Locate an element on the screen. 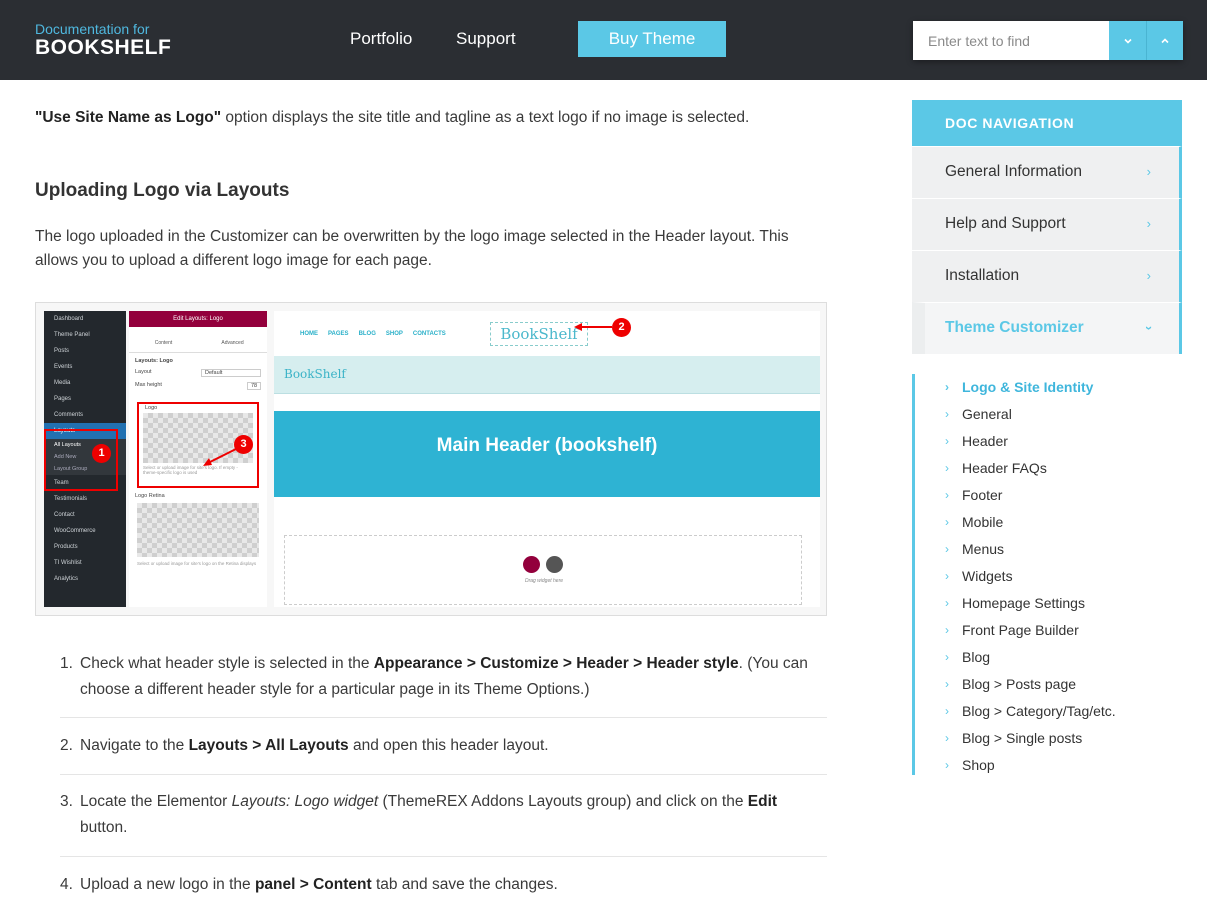  step-bold-text: panel > Content is located at coordinates (313, 884).